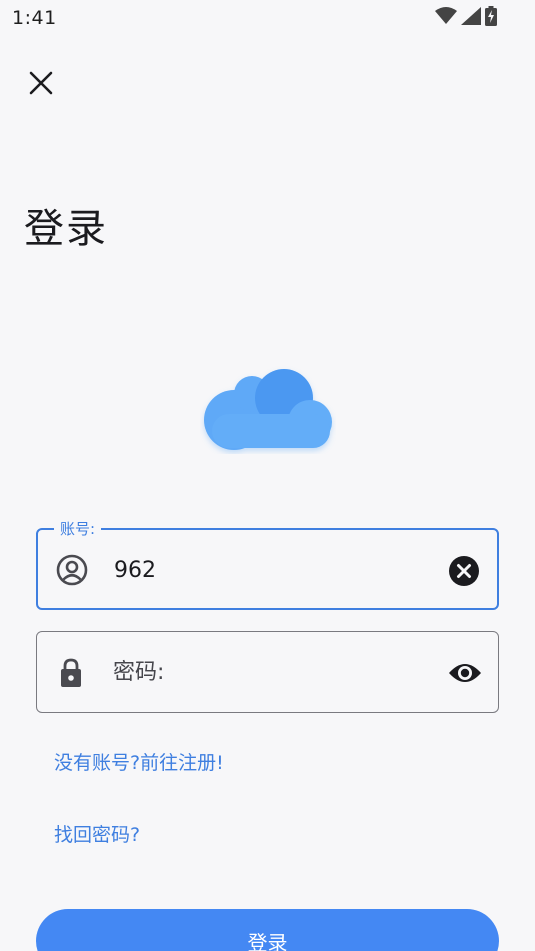 This screenshot has width=535, height=951. What do you see at coordinates (97, 833) in the screenshot?
I see `forgot-password-link: 找回密码?` at bounding box center [97, 833].